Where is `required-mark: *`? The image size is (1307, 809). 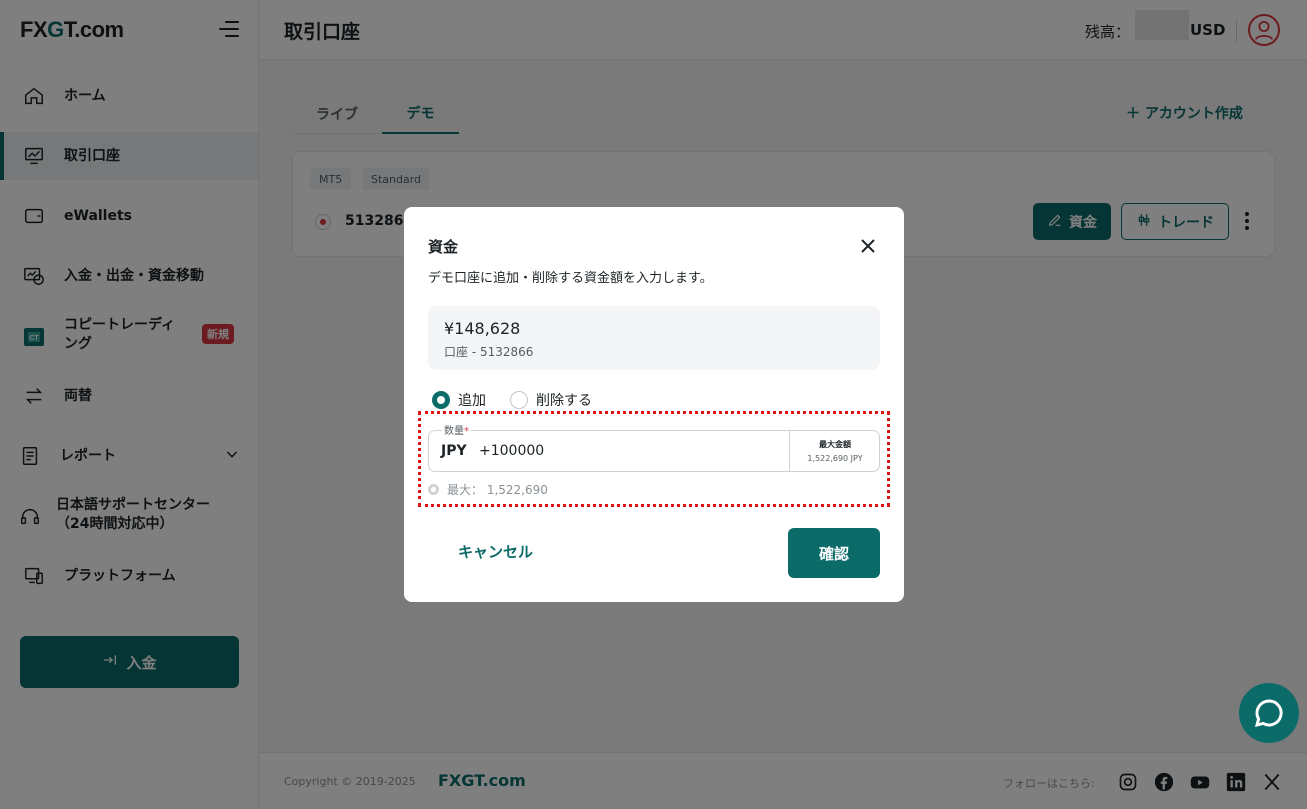
required-mark: * is located at coordinates (466, 431).